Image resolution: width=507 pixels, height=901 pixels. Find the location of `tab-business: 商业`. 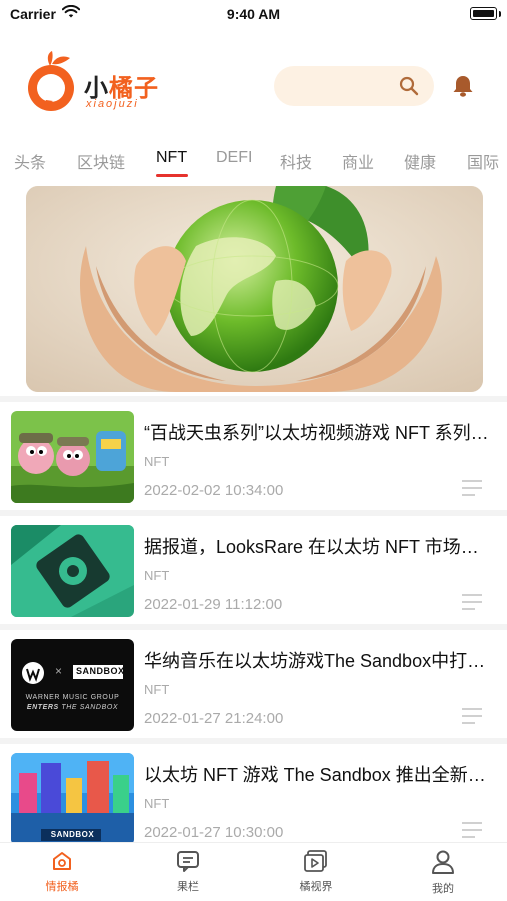

tab-business: 商业 is located at coordinates (358, 161).